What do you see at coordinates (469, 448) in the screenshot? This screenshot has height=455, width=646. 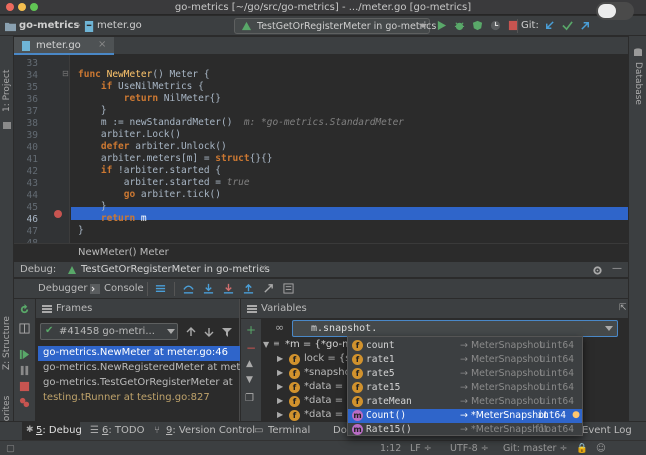 I see `file-encoding: UTF-8 ÷` at bounding box center [469, 448].